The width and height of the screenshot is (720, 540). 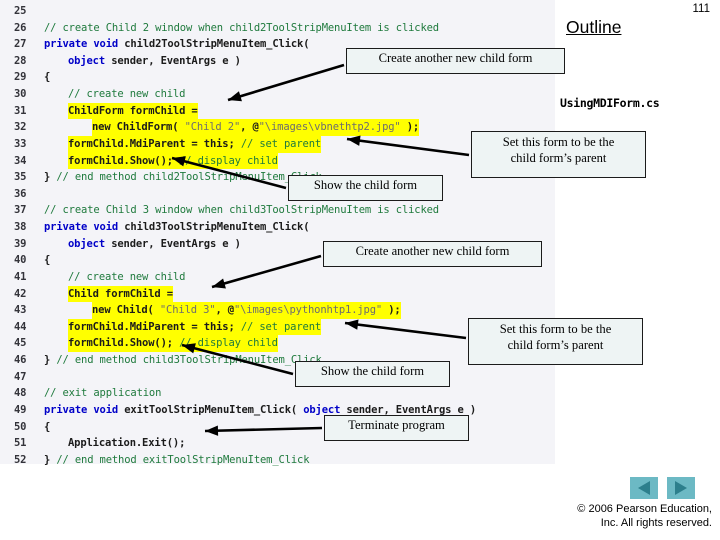 I want to click on code-token: child2ToolStripMenuItem_Click(, so click(x=217, y=44).